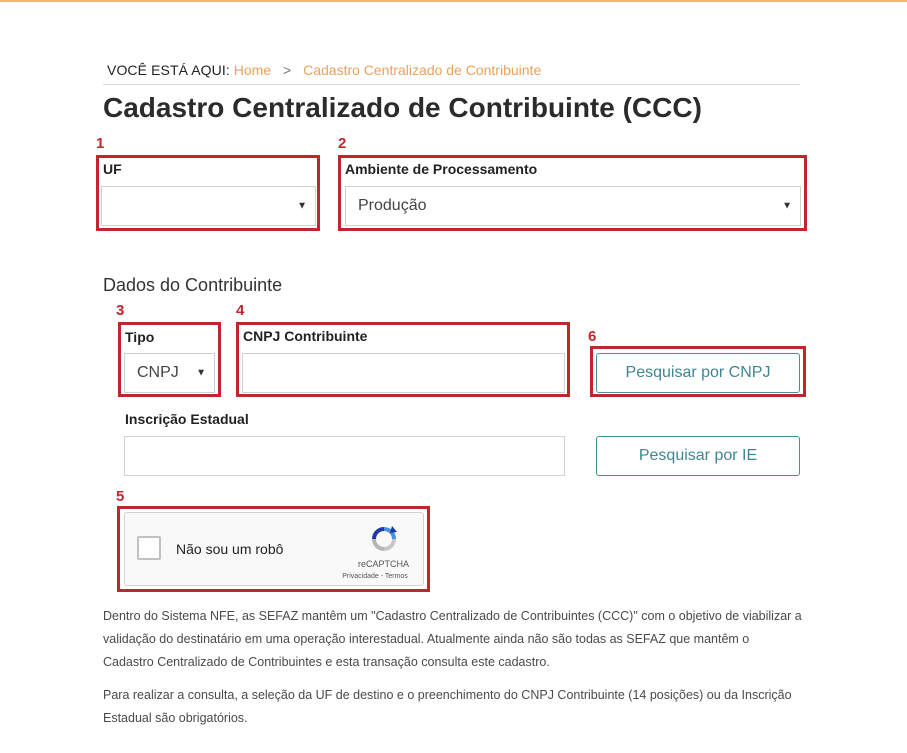  I want to click on recaptcha-label: Não sou um robô, so click(230, 549).